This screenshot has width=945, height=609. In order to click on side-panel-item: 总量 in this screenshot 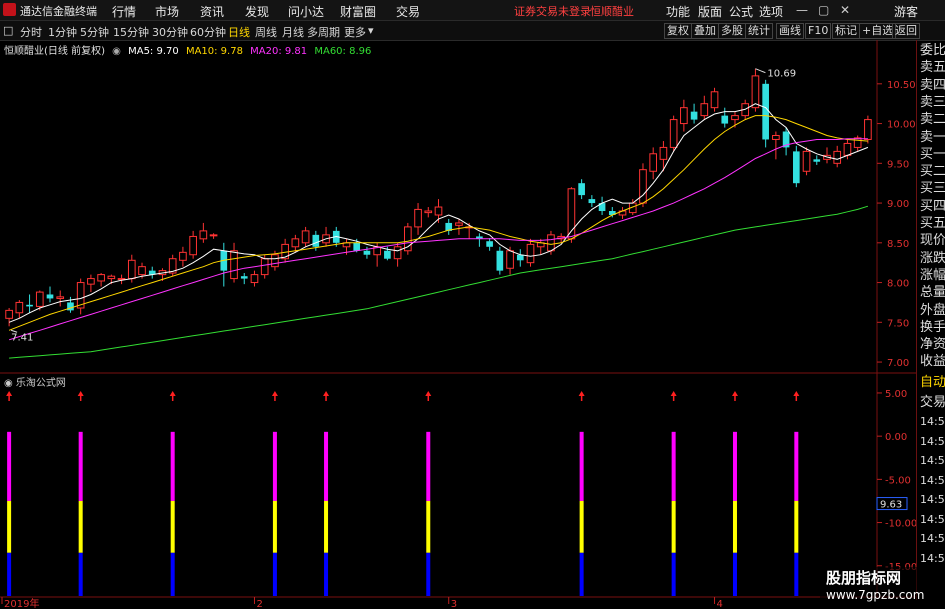, I will do `click(932, 293)`.